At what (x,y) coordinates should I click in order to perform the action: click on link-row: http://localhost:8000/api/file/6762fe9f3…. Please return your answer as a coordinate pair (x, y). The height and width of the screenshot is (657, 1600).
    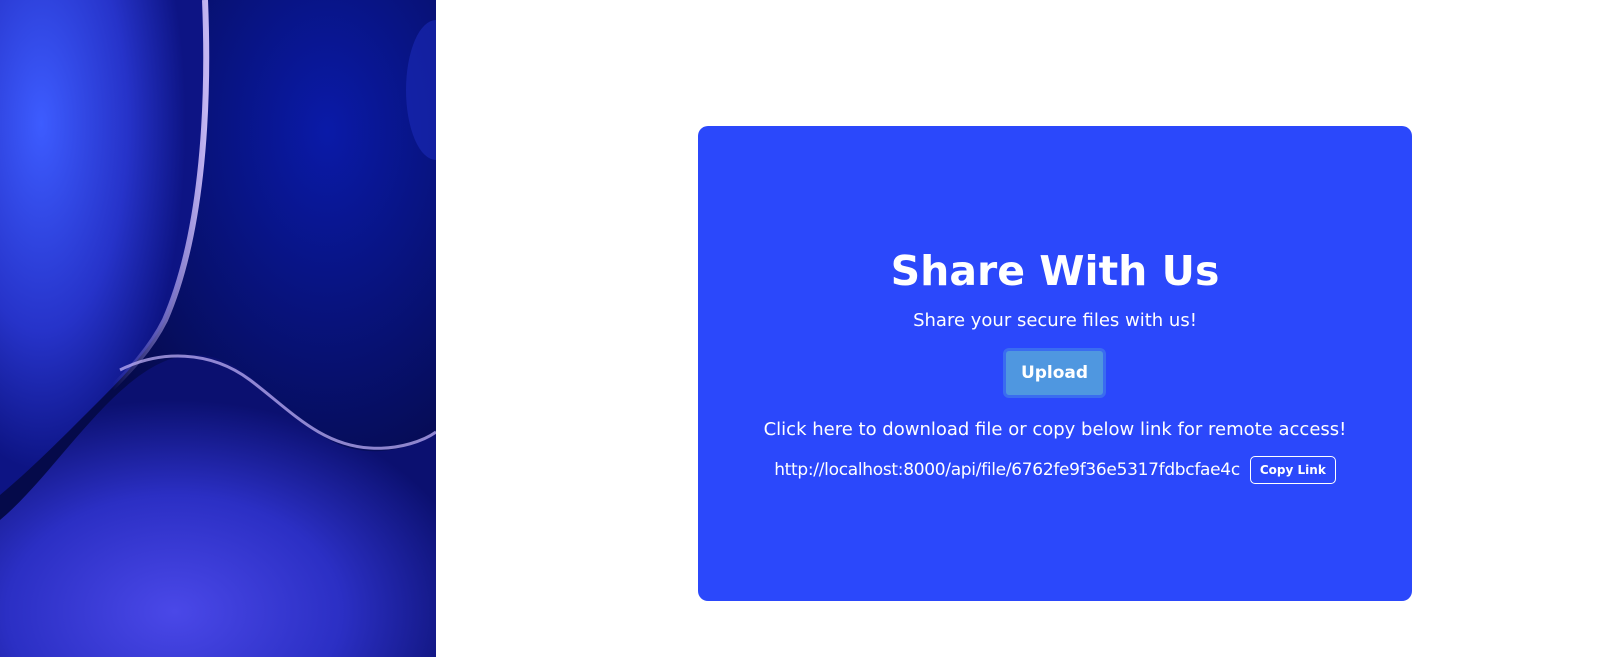
    Looking at the image, I should click on (1055, 470).